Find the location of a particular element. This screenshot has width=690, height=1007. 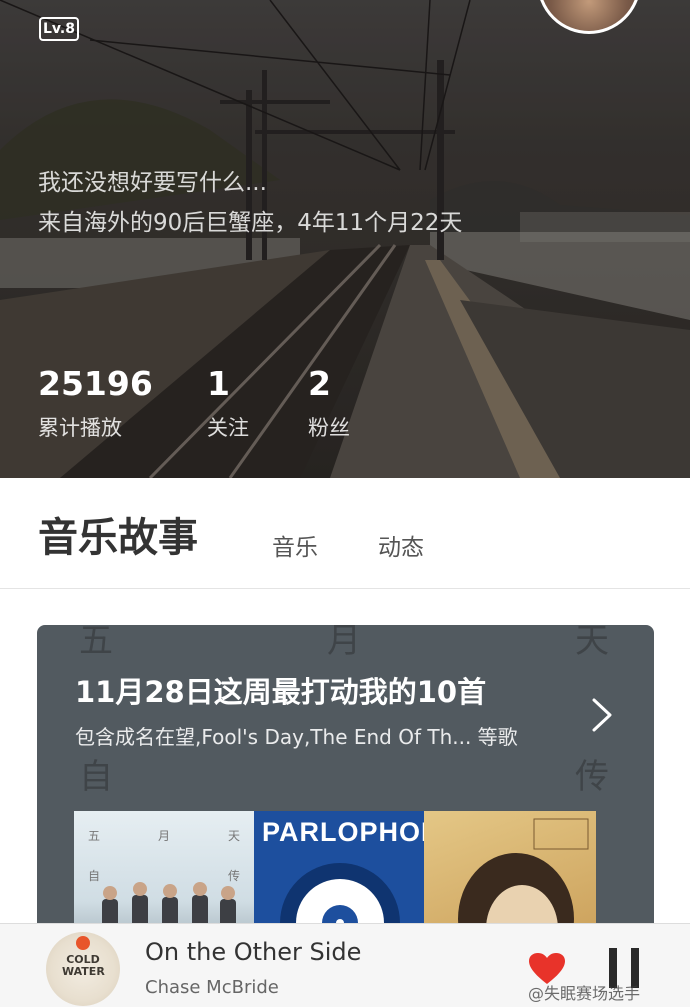

weibo-watermark: @失眠赛场选手 is located at coordinates (584, 993).